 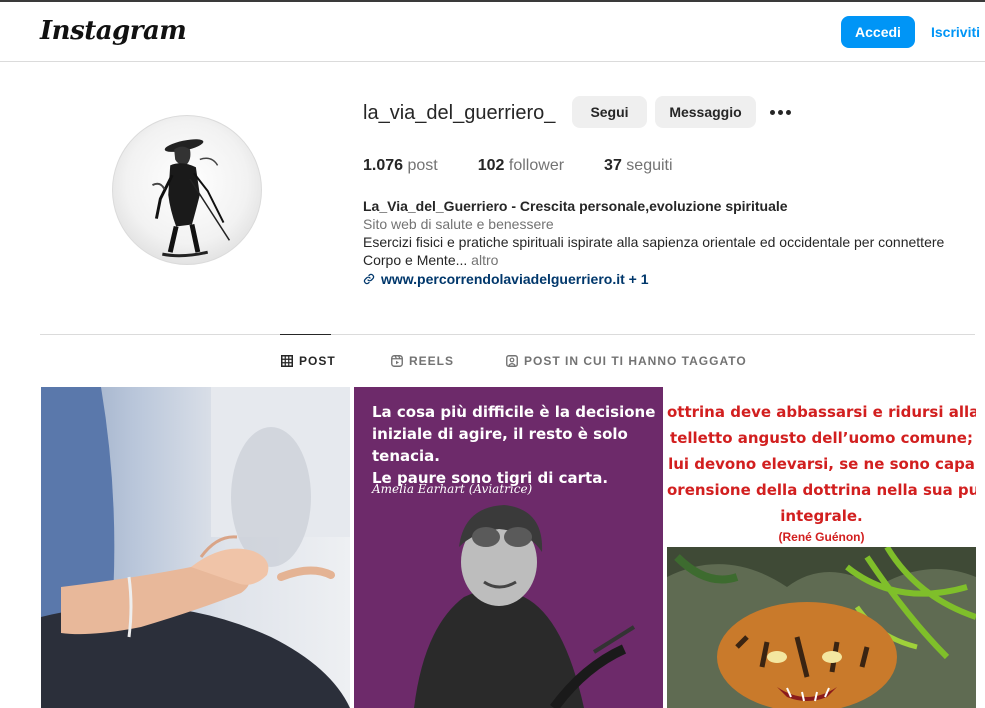 What do you see at coordinates (484, 260) in the screenshot?
I see `bio-more-link: altro` at bounding box center [484, 260].